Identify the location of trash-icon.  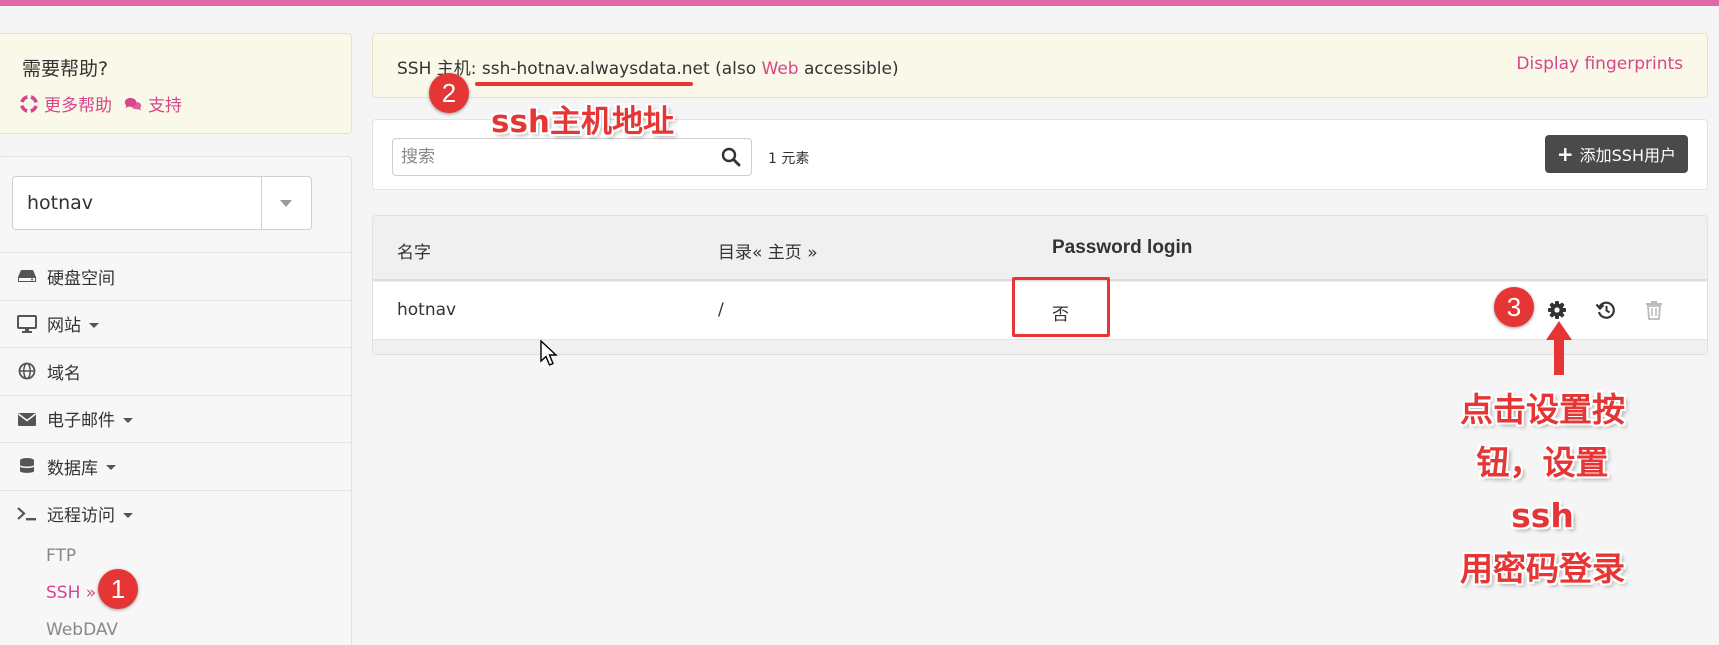
(1654, 310).